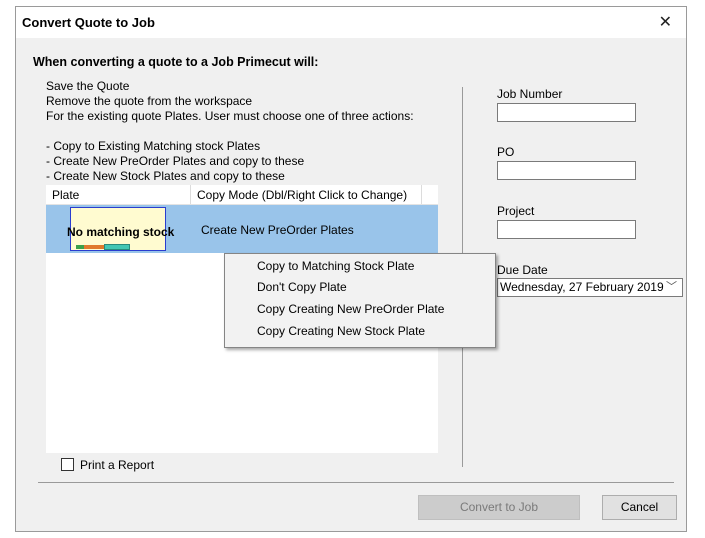 The height and width of the screenshot is (538, 705). Describe the element at coordinates (356, 482) in the screenshot. I see `footer-divider` at that location.